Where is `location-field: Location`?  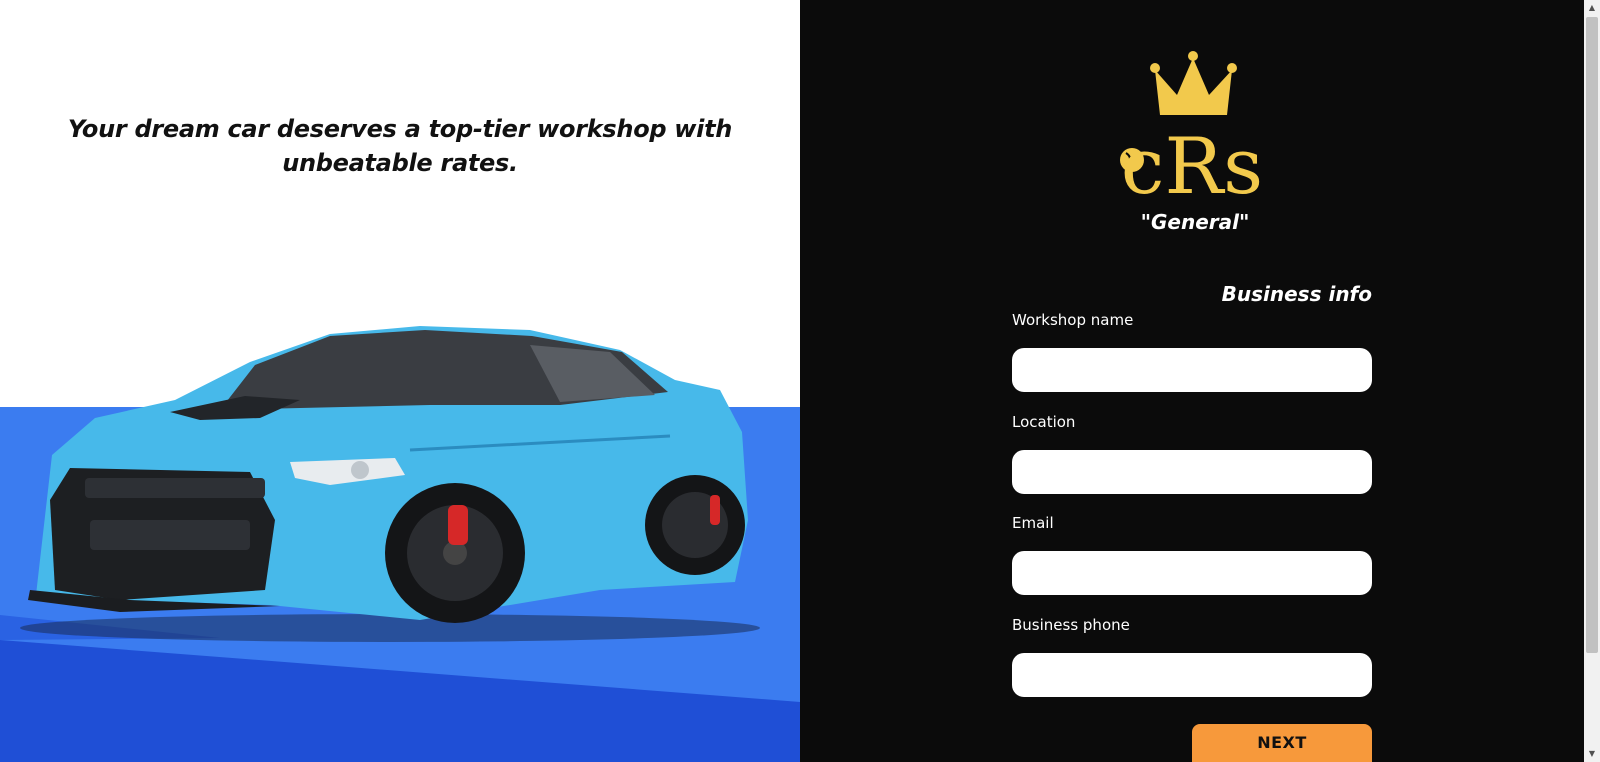 location-field: Location is located at coordinates (1192, 453).